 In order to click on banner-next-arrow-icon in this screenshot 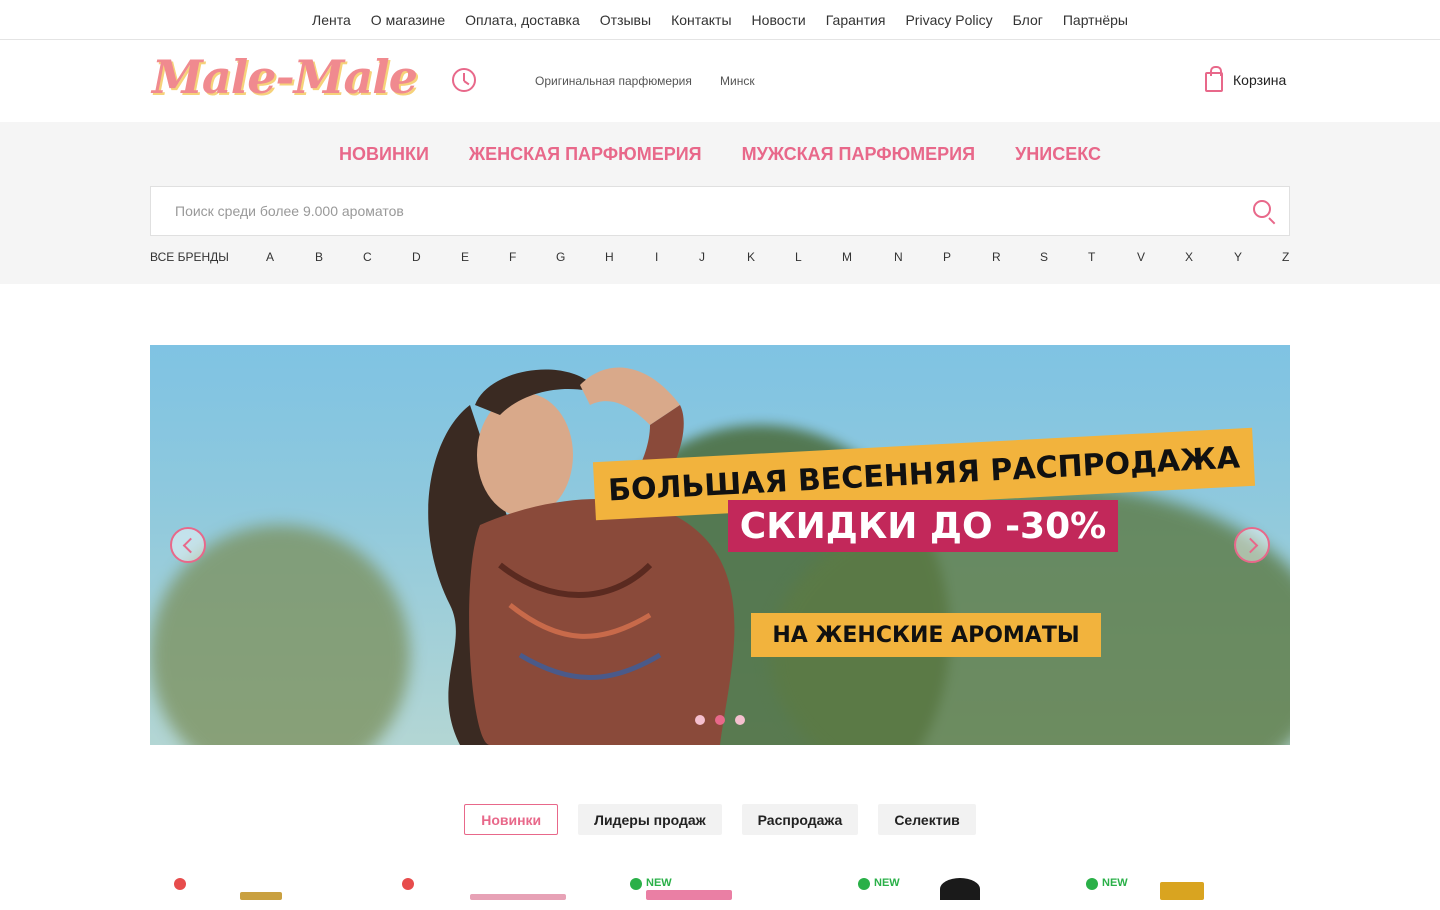, I will do `click(1252, 545)`.